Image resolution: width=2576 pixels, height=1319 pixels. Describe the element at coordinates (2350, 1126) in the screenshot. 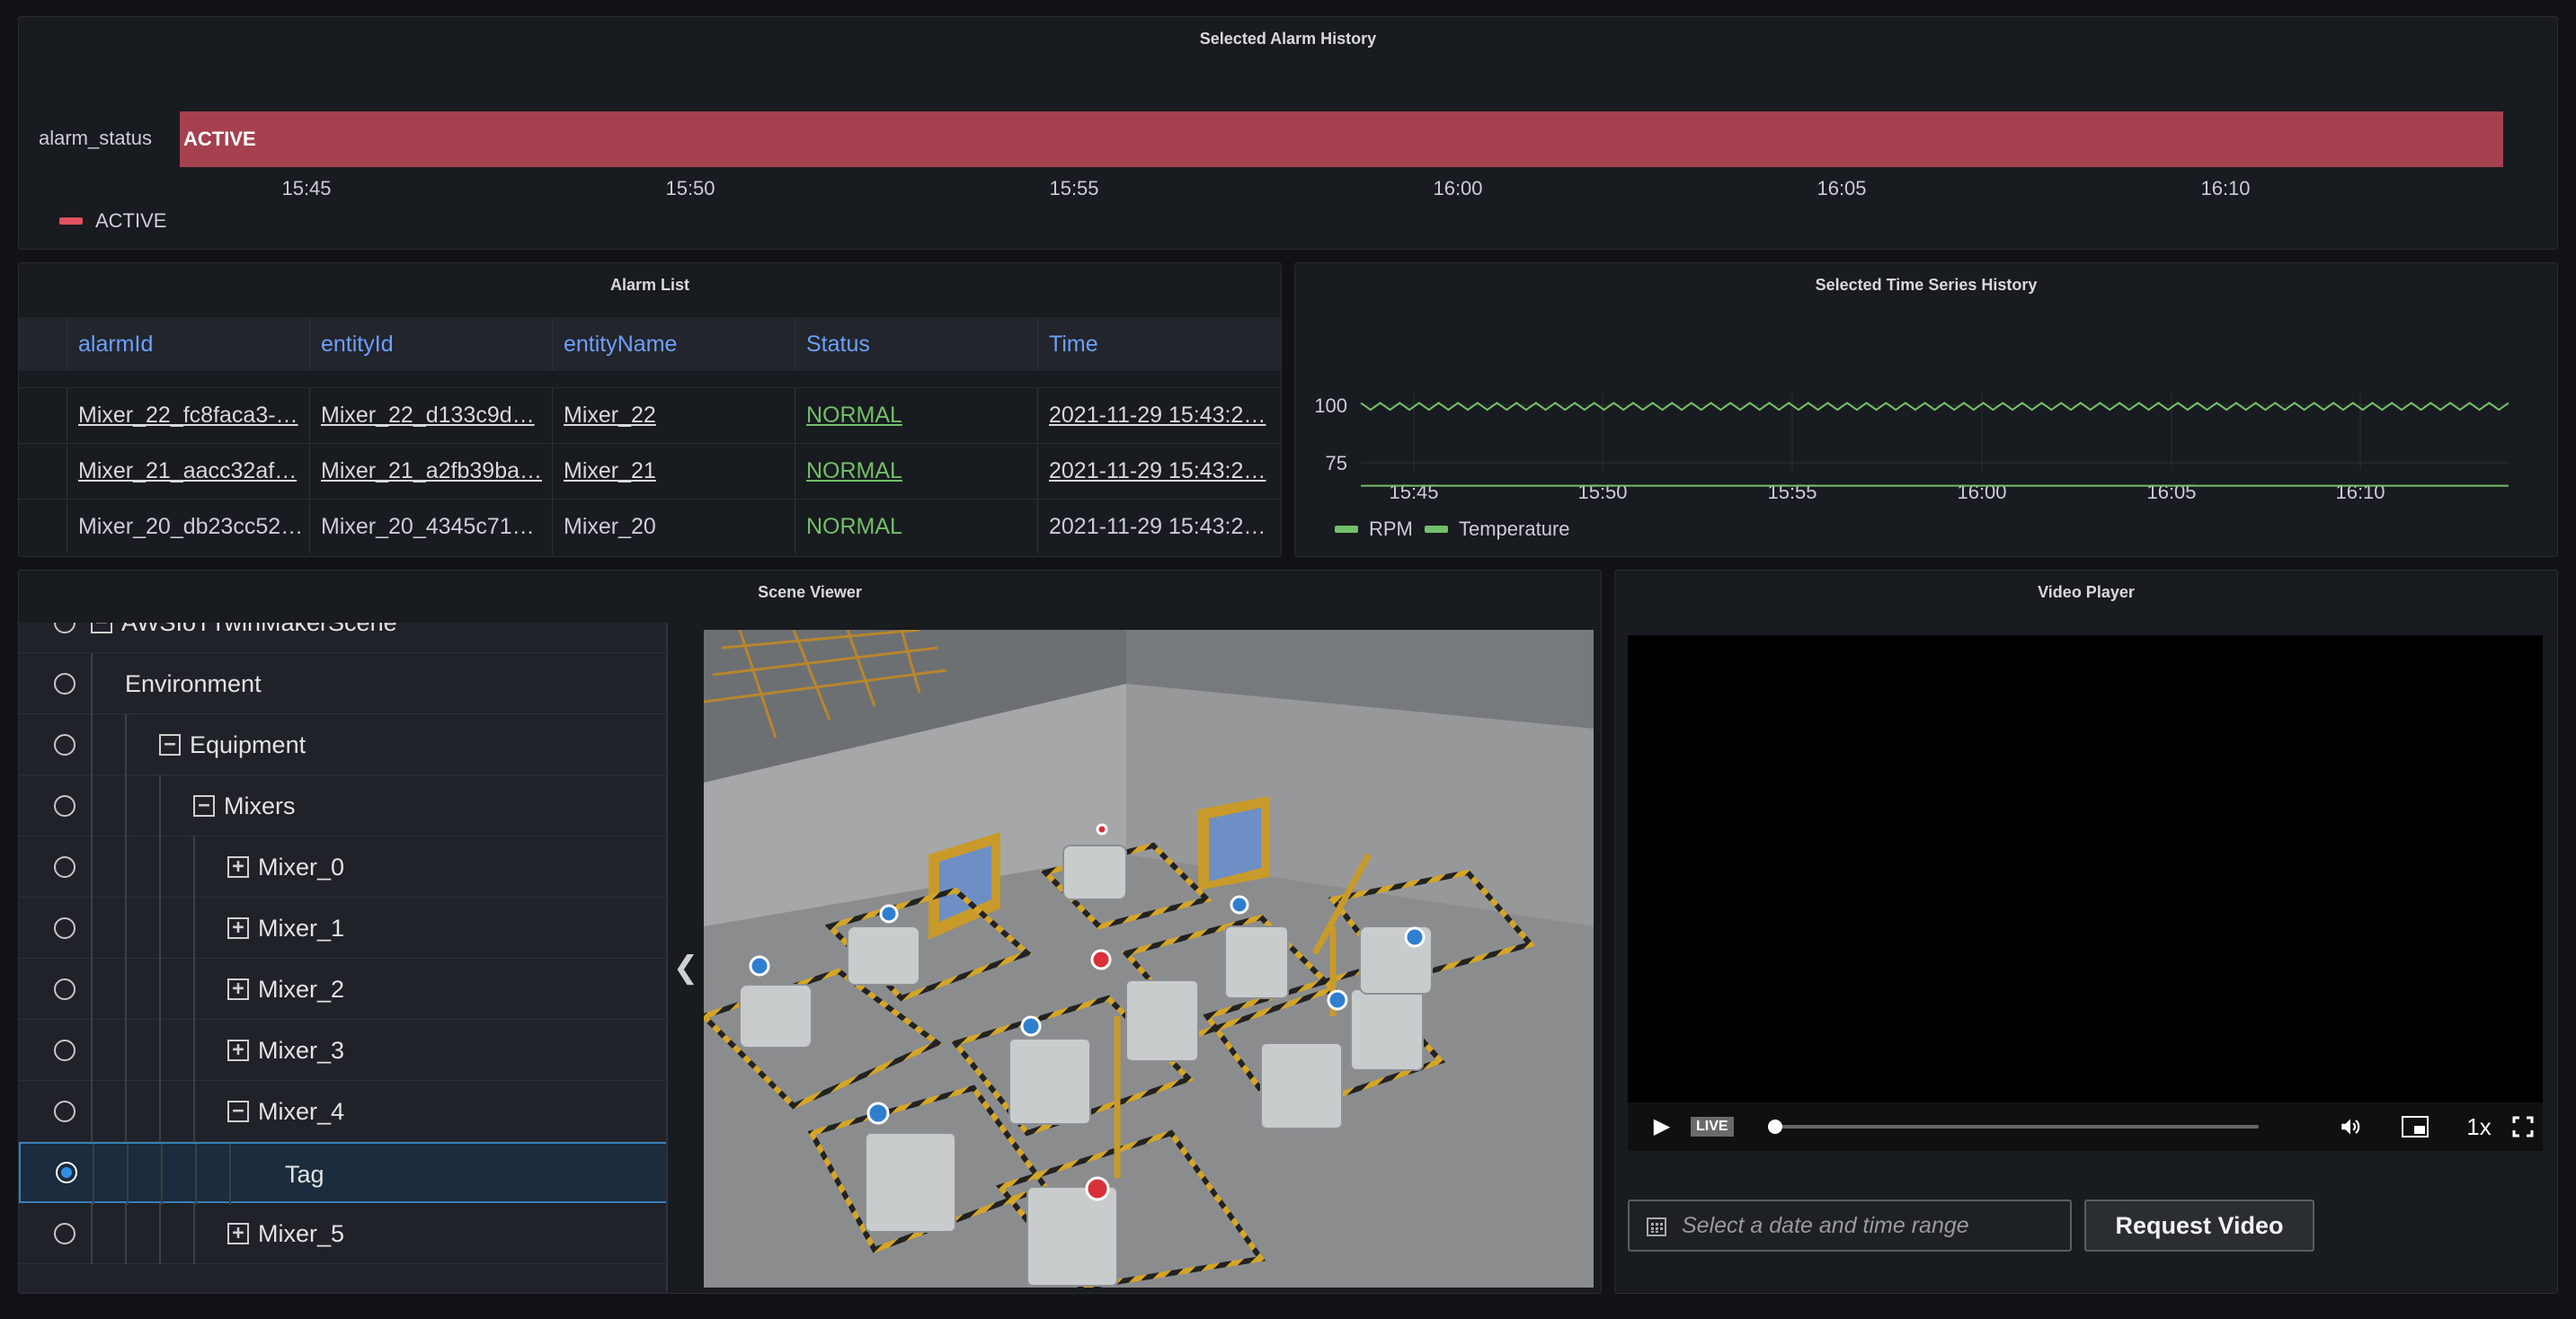

I see `volume-icon` at that location.